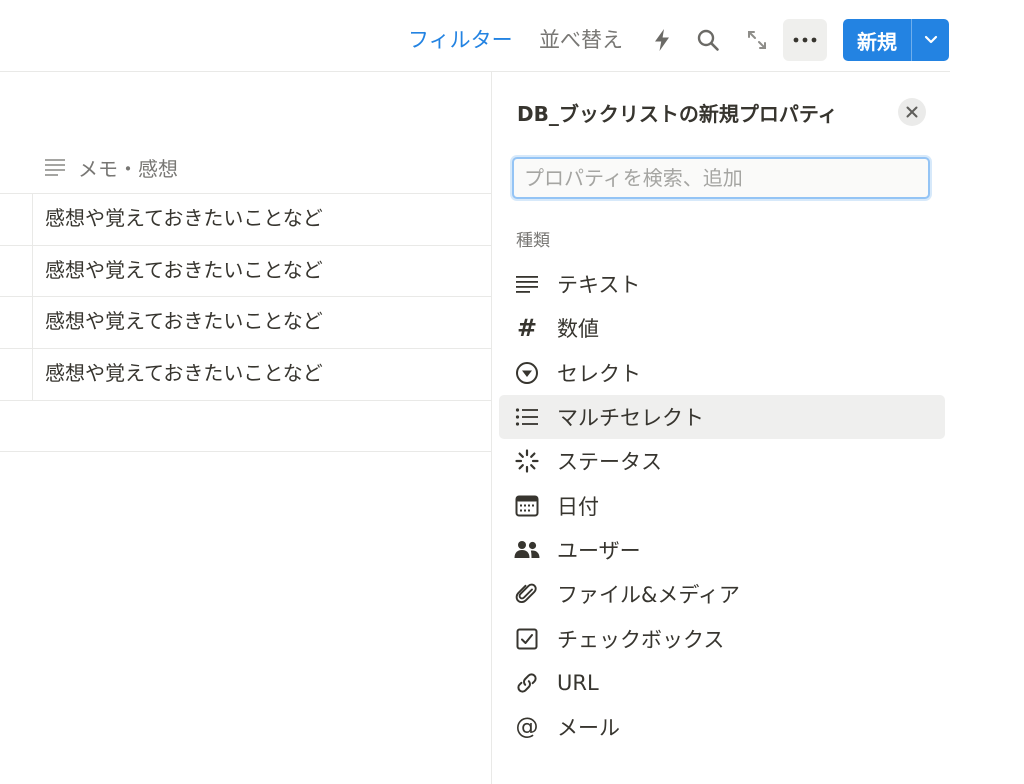  Describe the element at coordinates (721, 178) in the screenshot. I see `property-search-input` at that location.